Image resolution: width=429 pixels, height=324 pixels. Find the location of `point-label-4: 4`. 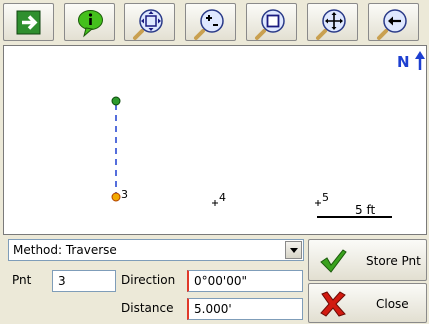

point-label-4: 4 is located at coordinates (222, 197).